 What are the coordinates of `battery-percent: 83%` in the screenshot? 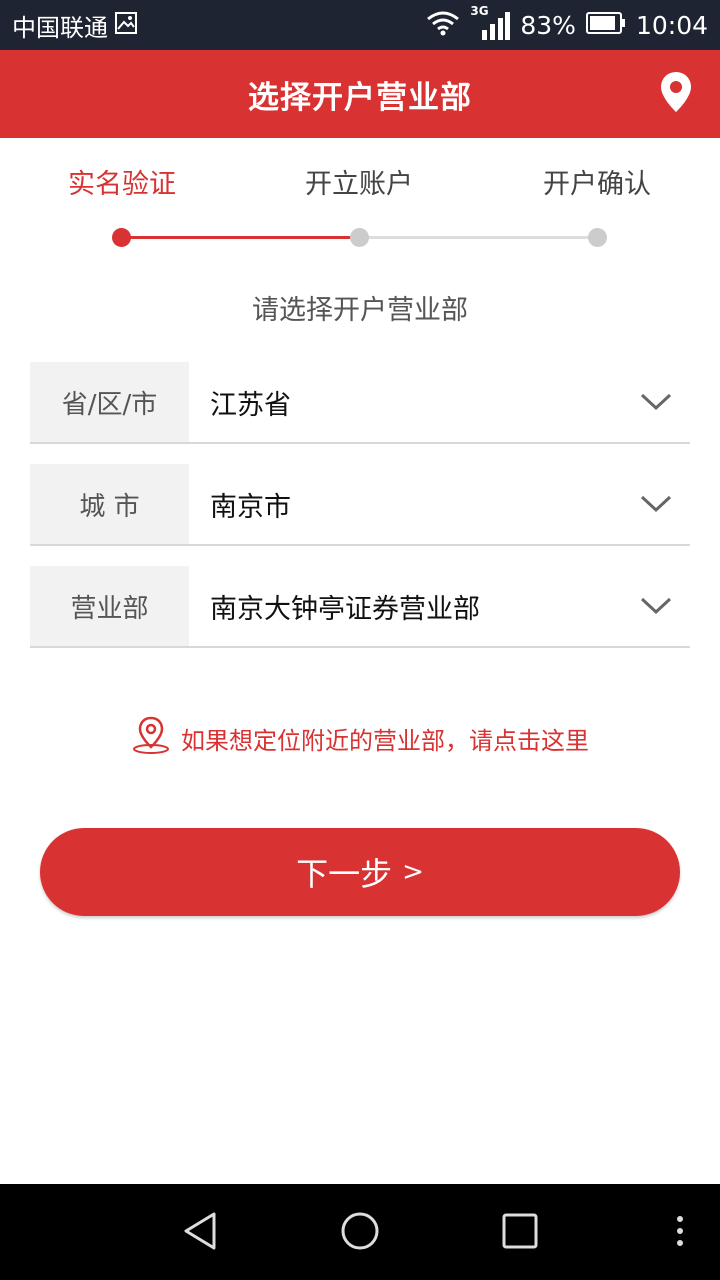 It's located at (548, 25).